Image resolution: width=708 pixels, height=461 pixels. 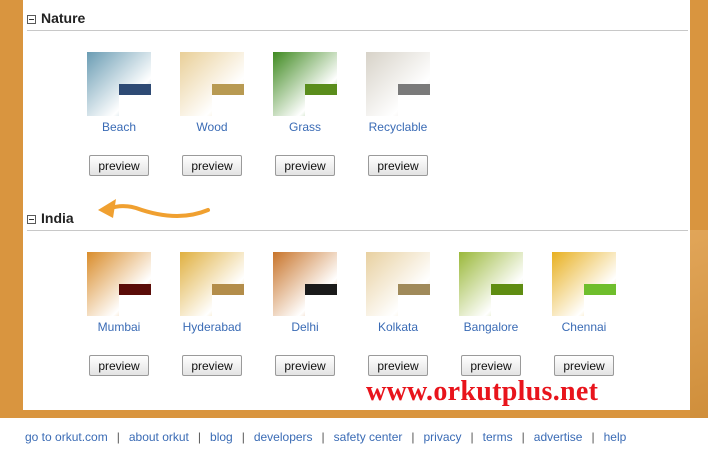 What do you see at coordinates (368, 437) in the screenshot?
I see `footer-link-safety-center: safety center` at bounding box center [368, 437].